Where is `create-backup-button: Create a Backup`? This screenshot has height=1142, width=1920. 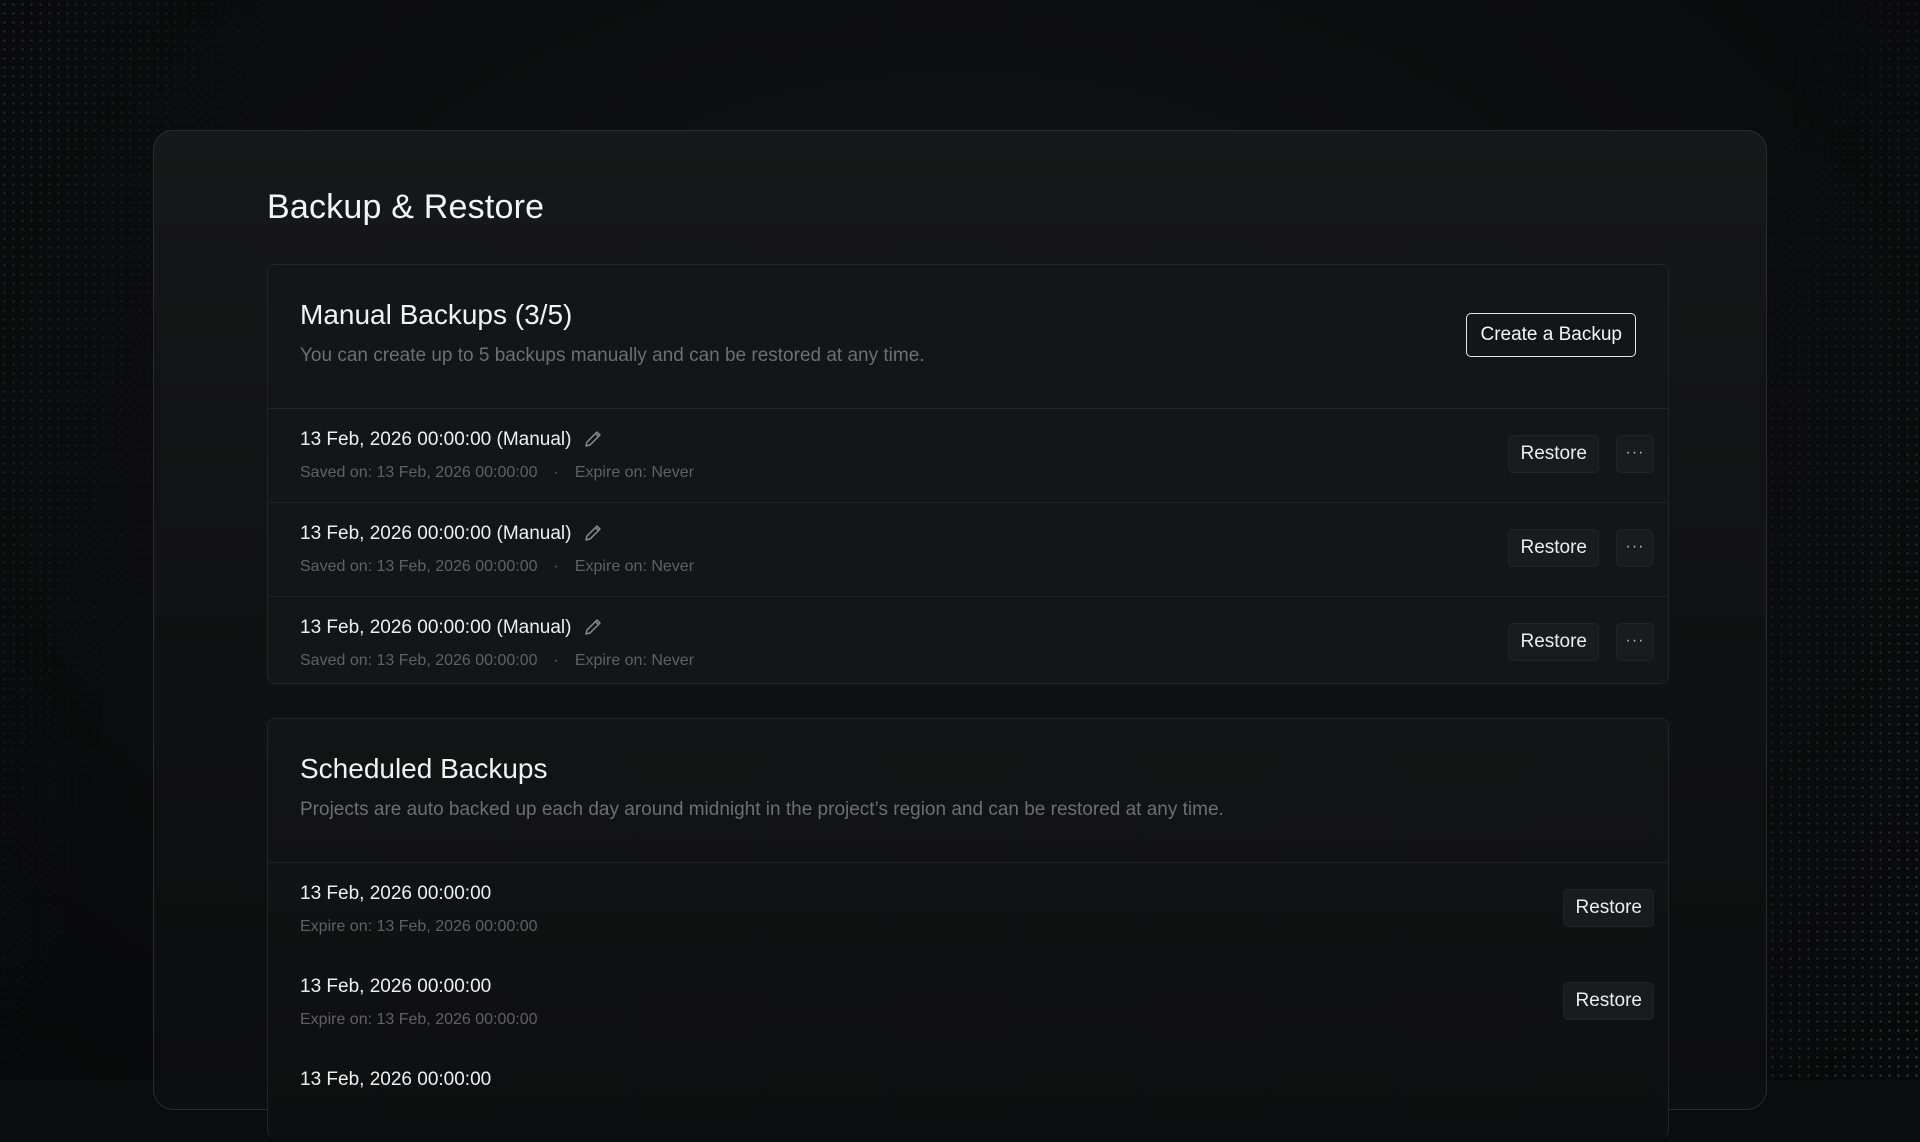 create-backup-button: Create a Backup is located at coordinates (1551, 335).